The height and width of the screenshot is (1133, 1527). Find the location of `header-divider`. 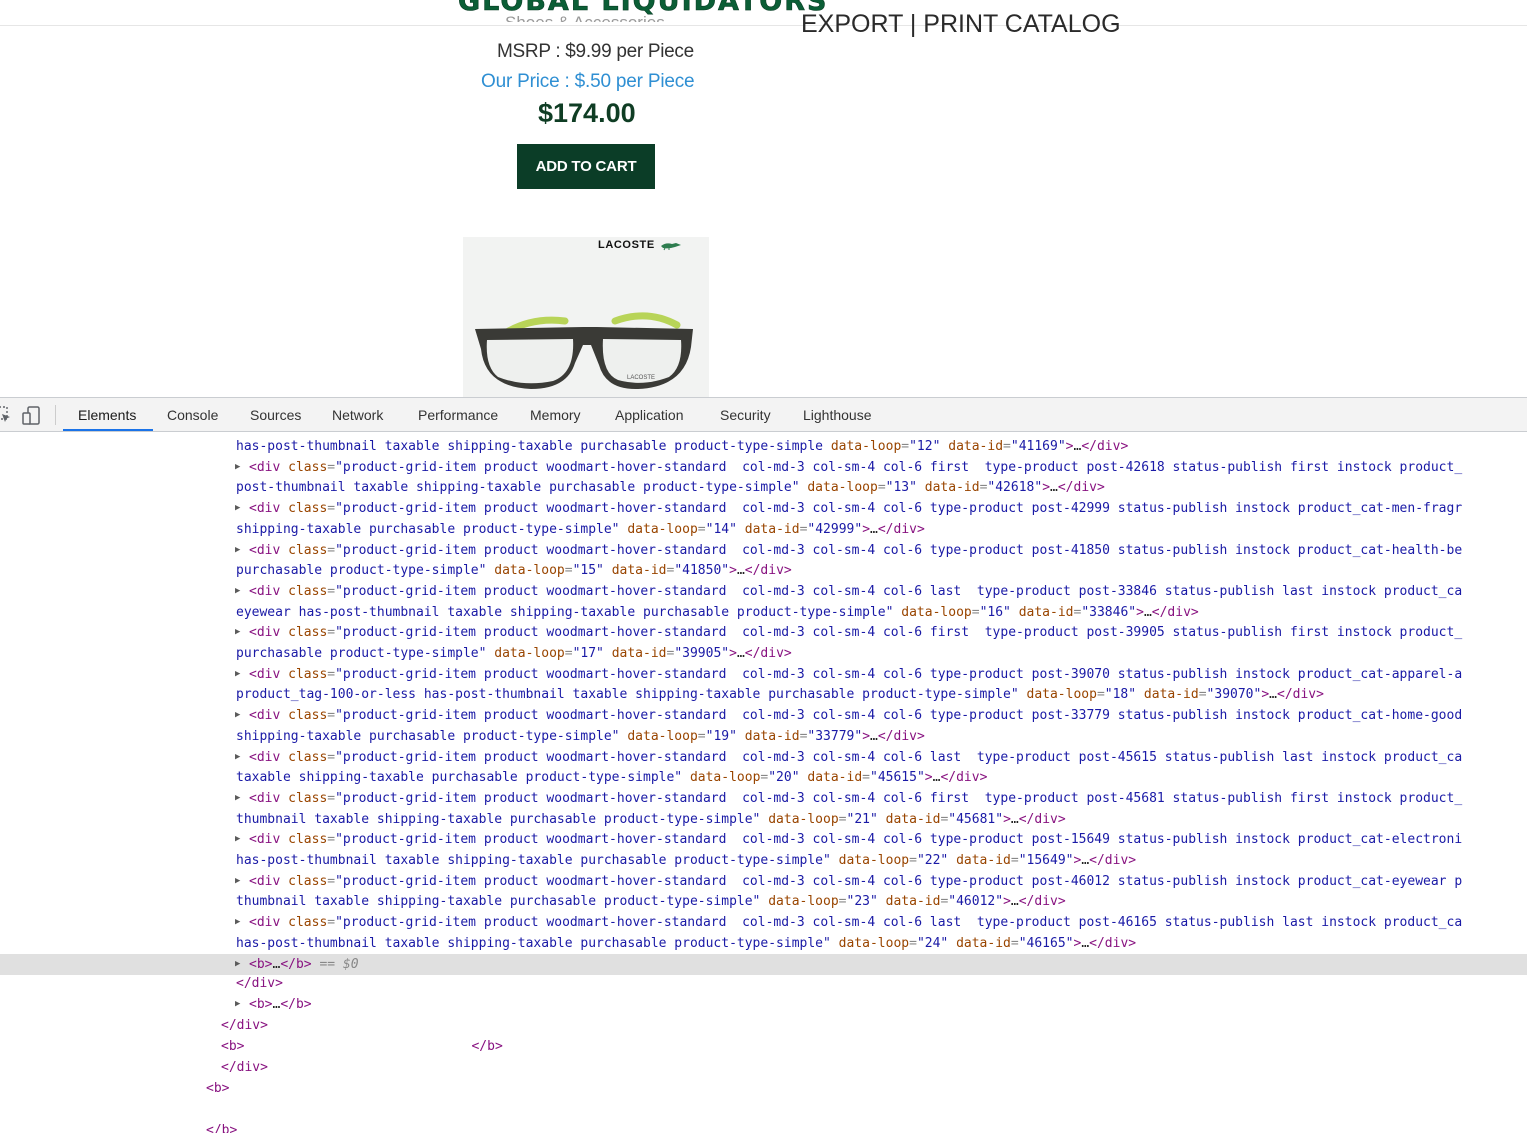

header-divider is located at coordinates (763, 25).